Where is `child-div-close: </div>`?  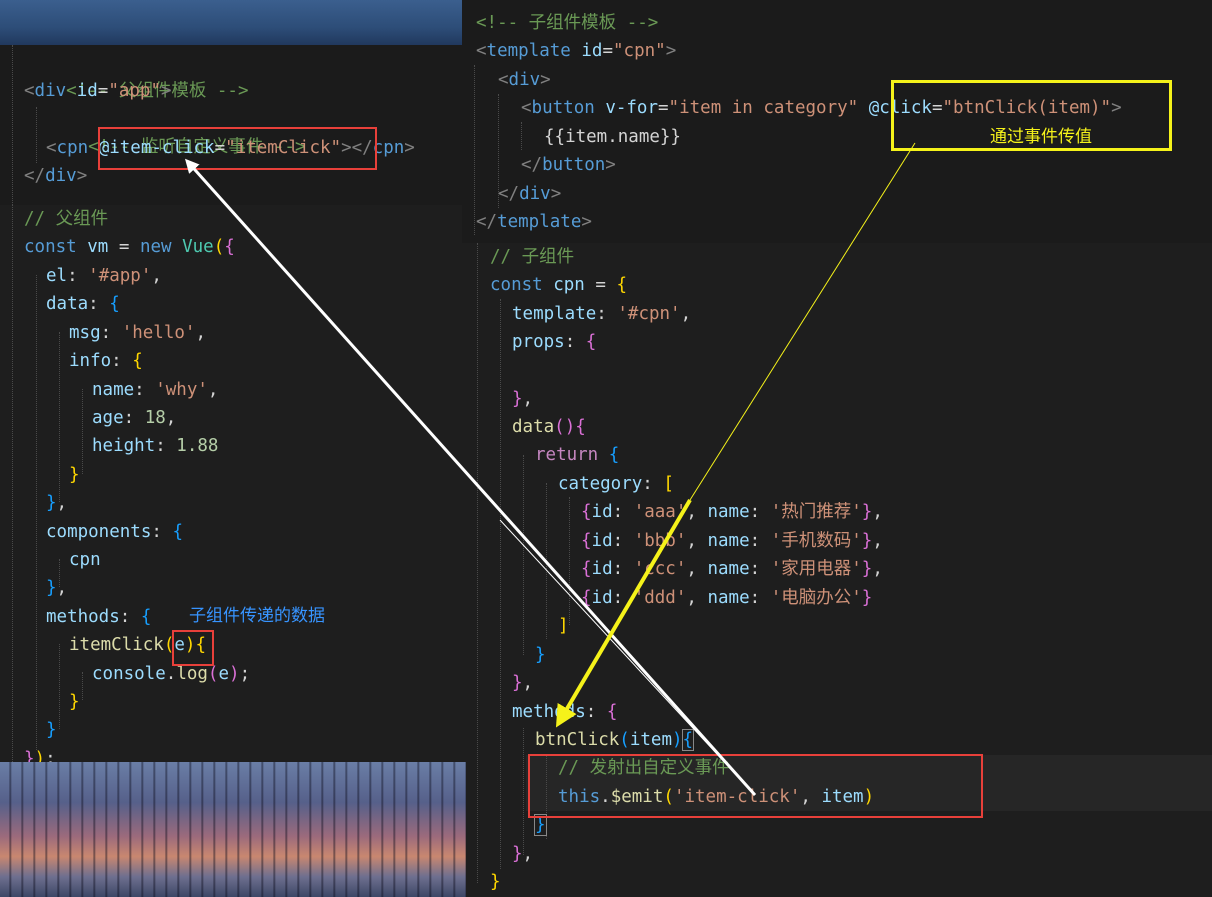
child-div-close: </div> is located at coordinates (530, 194).